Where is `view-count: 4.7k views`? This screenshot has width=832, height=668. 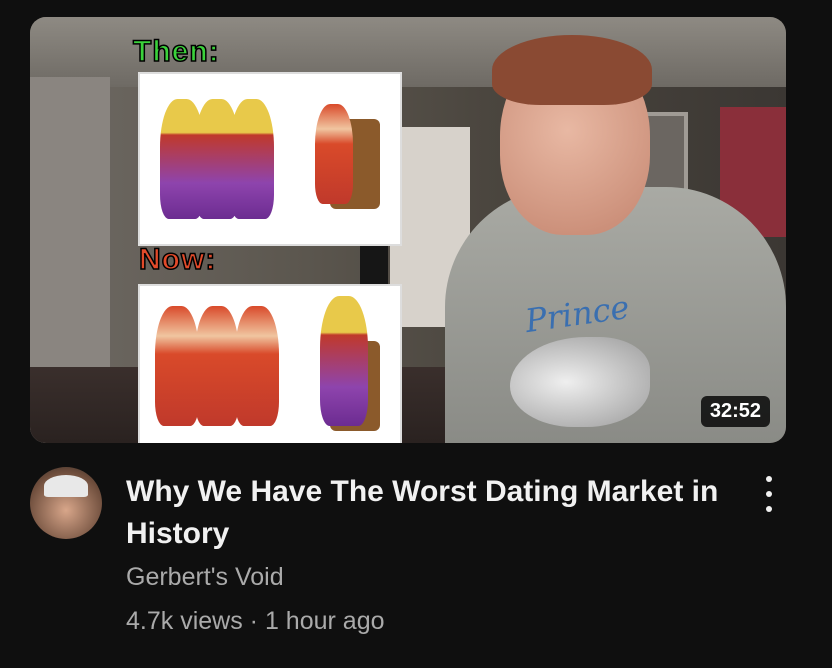 view-count: 4.7k views is located at coordinates (184, 621).